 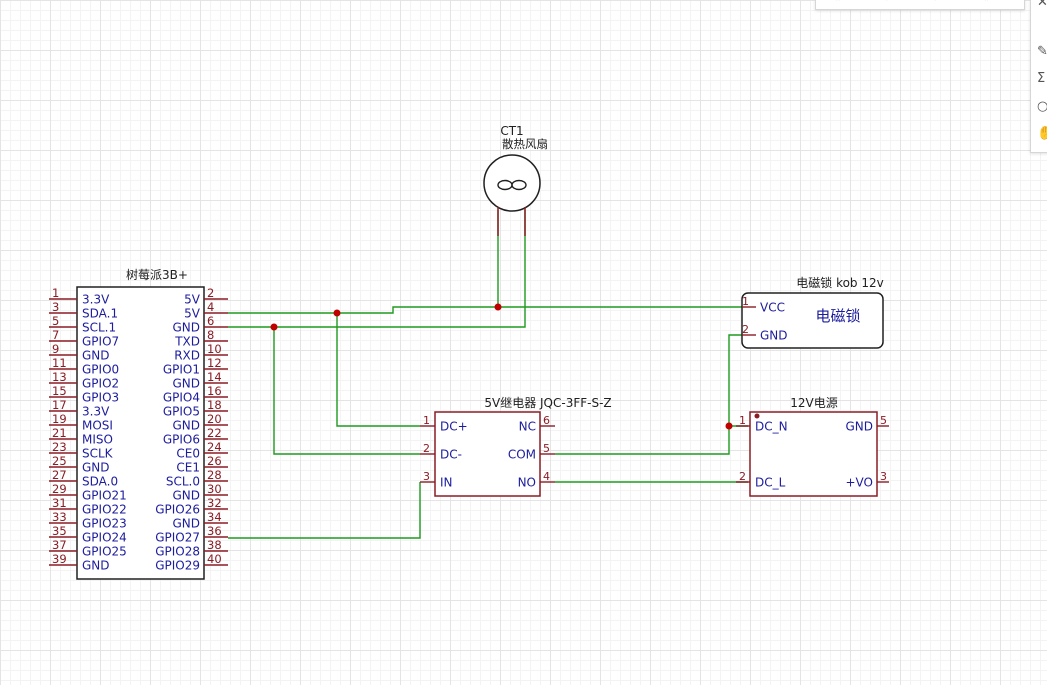 I want to click on psu-component: 12V电源 1 DC_N 2 DC_L 5 GND 3 +VO, so click(x=812, y=446).